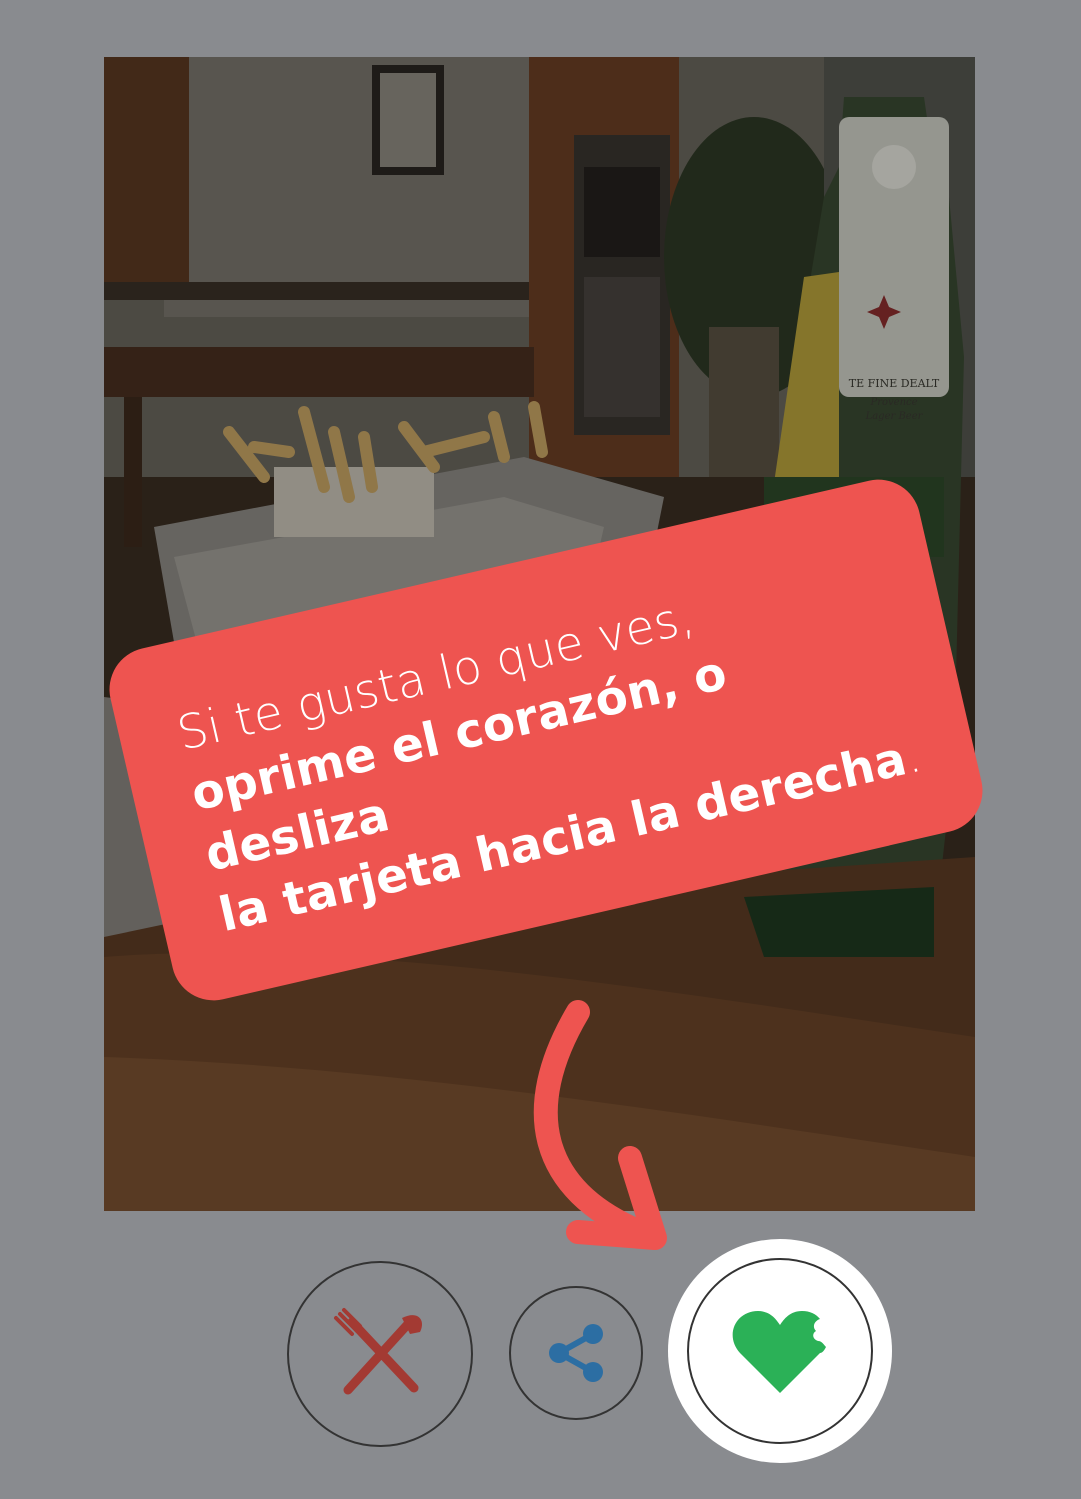 The width and height of the screenshot is (1081, 1499). I want to click on nope-button, so click(380, 1354).